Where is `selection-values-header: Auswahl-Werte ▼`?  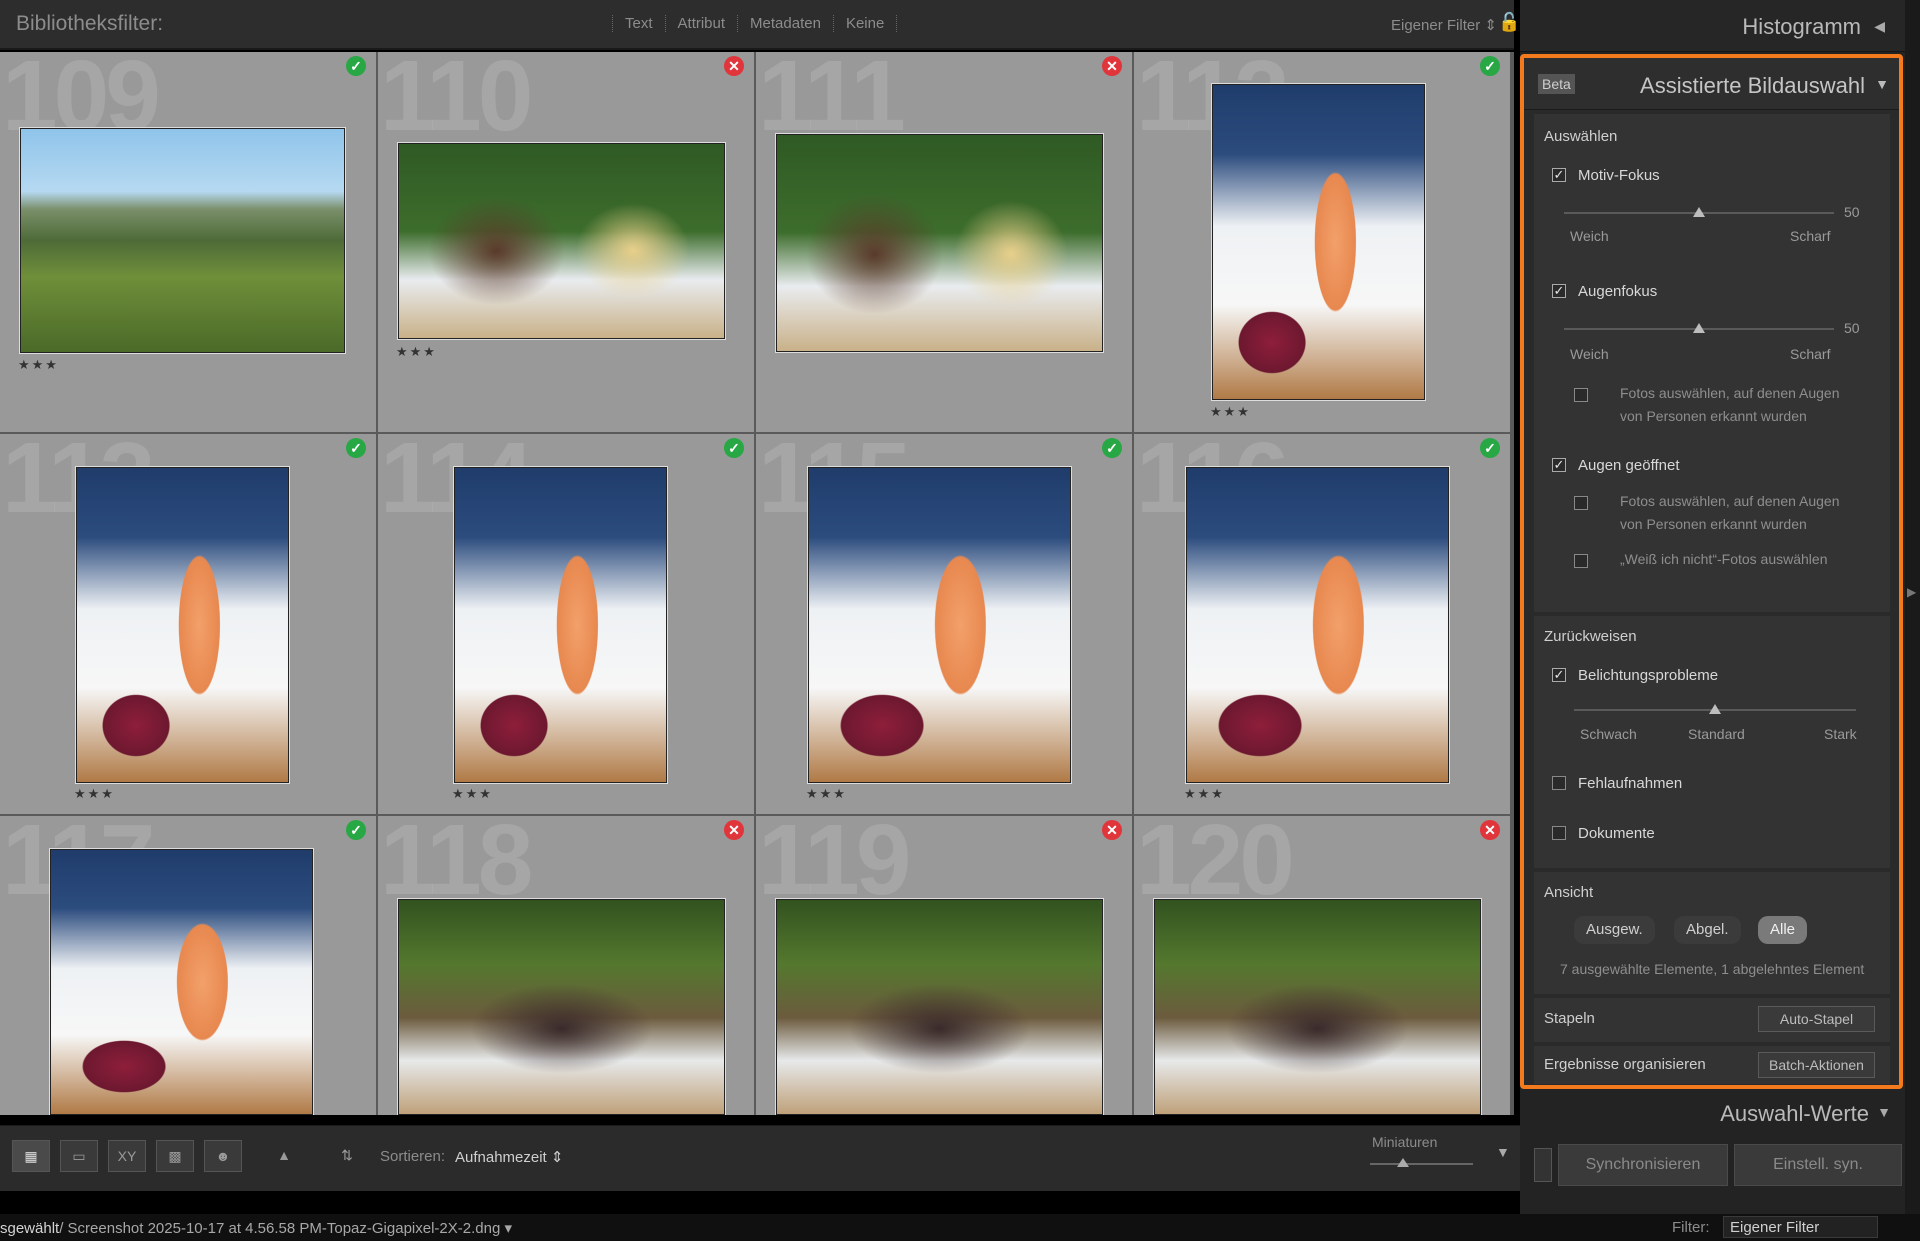 selection-values-header: Auswahl-Werte ▼ is located at coordinates (1712, 1113).